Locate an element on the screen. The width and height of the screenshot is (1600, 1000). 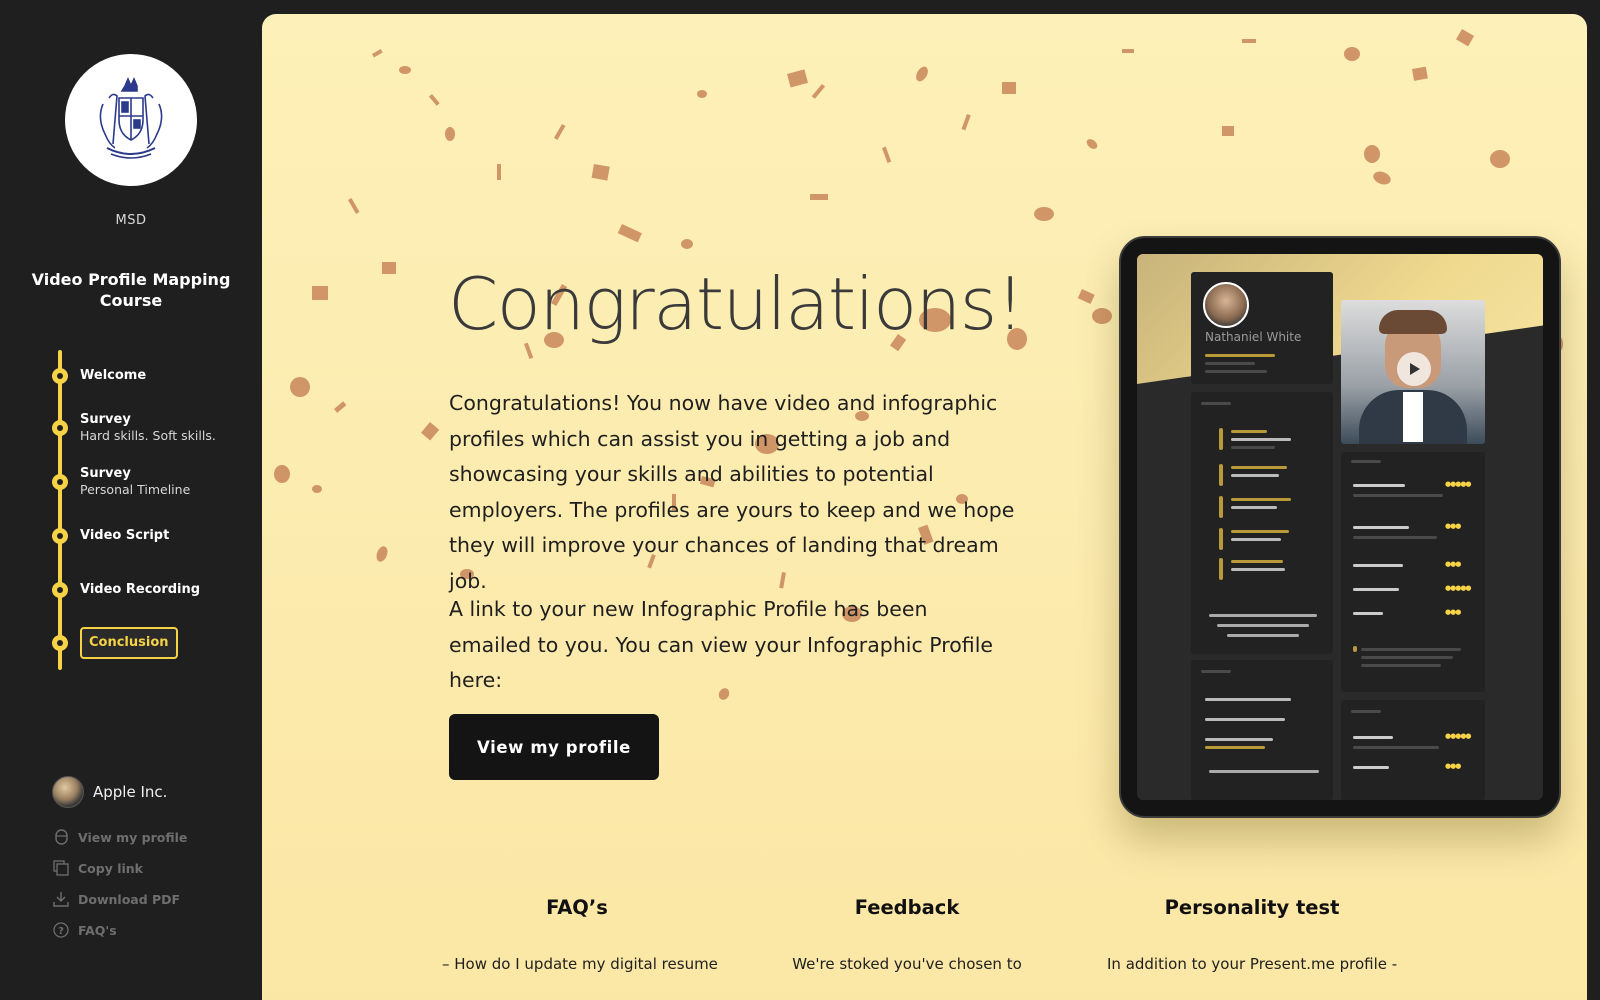
view-profile-link: View my profile is located at coordinates (119, 837).